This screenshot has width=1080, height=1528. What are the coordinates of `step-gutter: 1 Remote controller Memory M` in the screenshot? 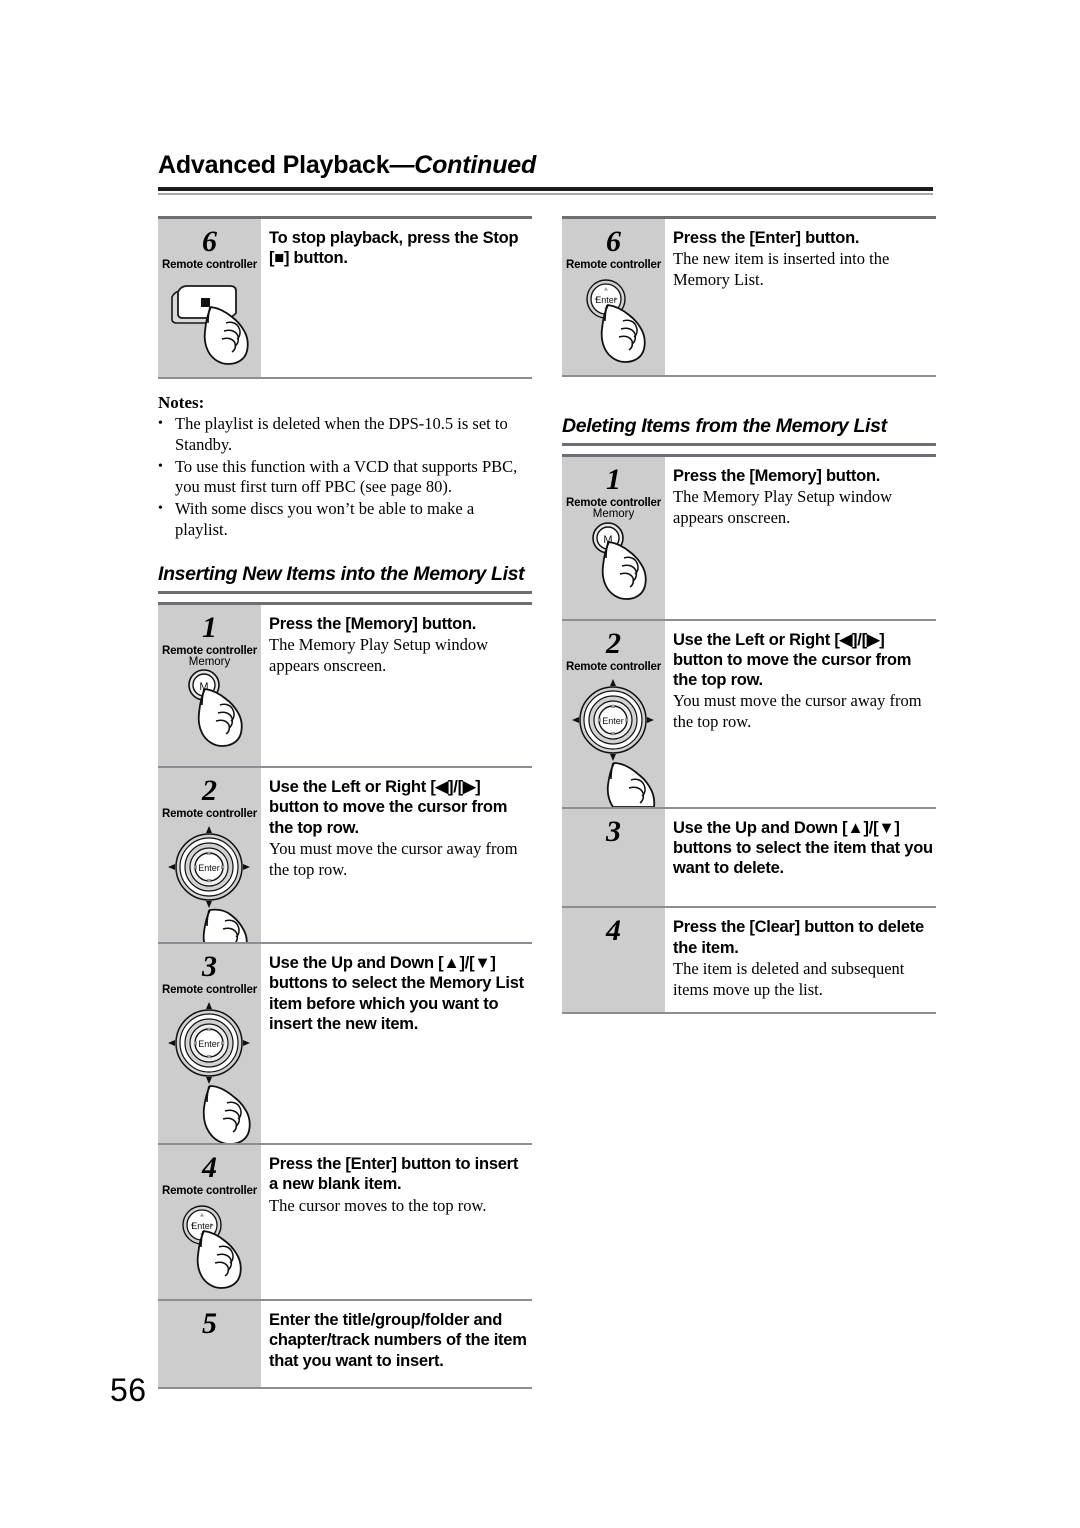 It's located at (613, 538).